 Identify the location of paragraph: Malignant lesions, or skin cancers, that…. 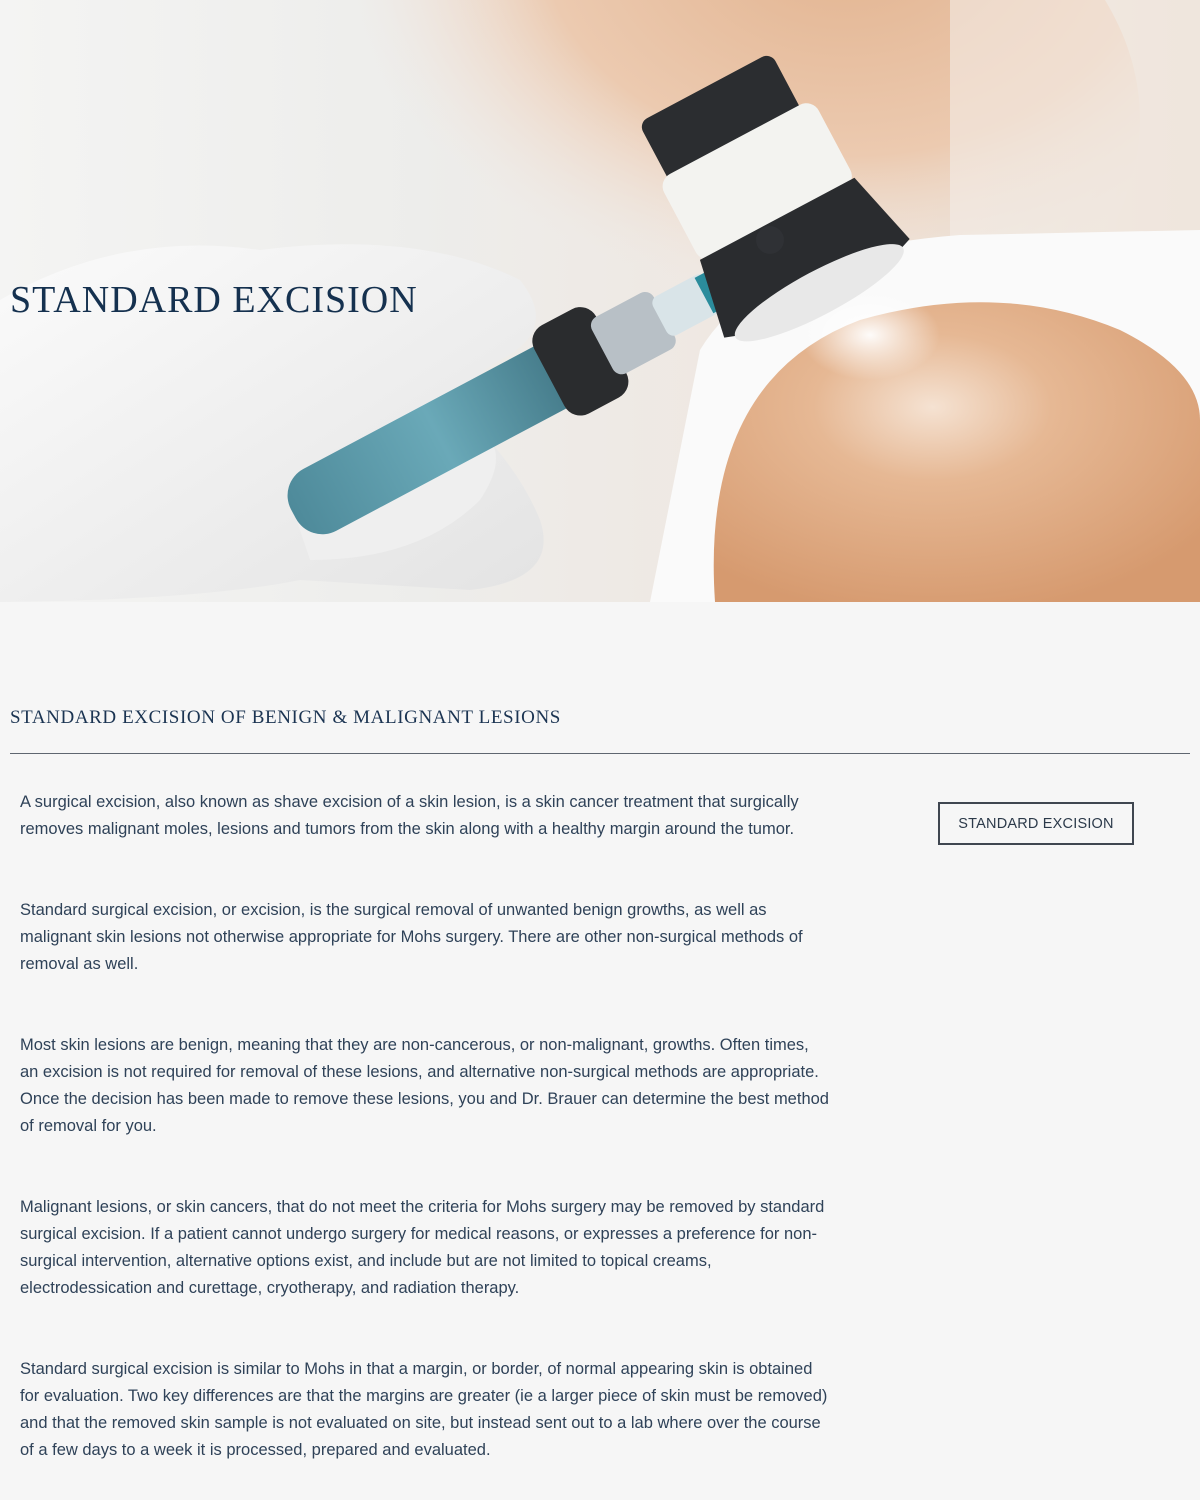
(422, 1247).